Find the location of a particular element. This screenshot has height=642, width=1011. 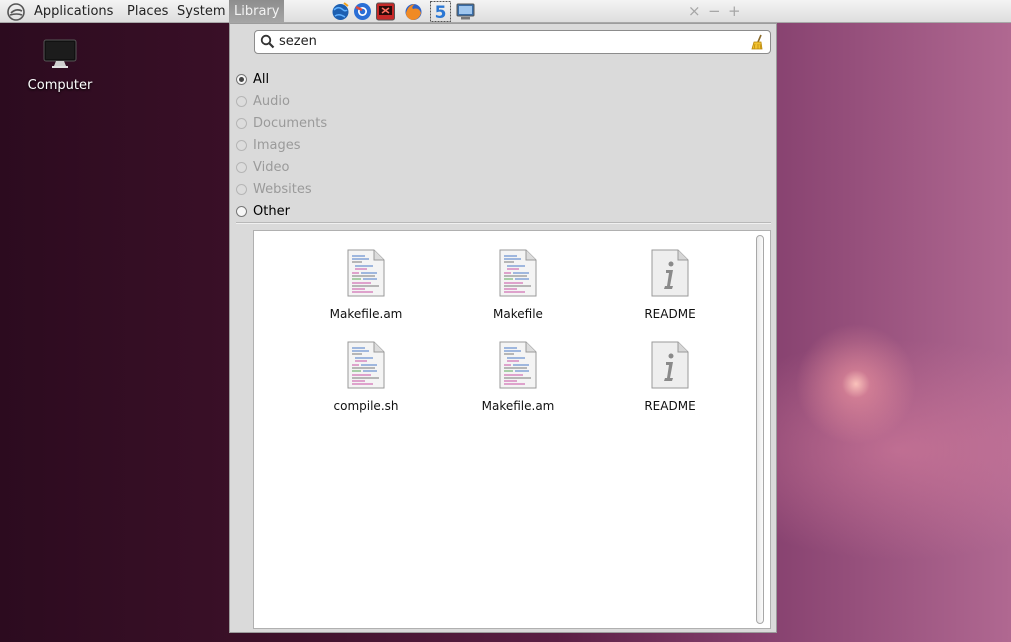

firefox-icon is located at coordinates (413, 11).